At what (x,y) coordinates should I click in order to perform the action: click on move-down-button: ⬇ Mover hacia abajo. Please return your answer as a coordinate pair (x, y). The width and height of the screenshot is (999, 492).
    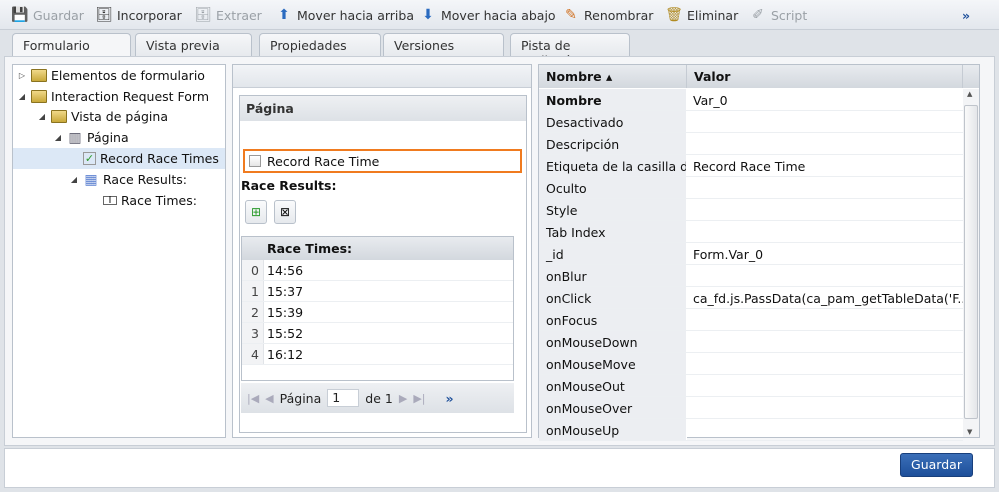
    Looking at the image, I should click on (487, 15).